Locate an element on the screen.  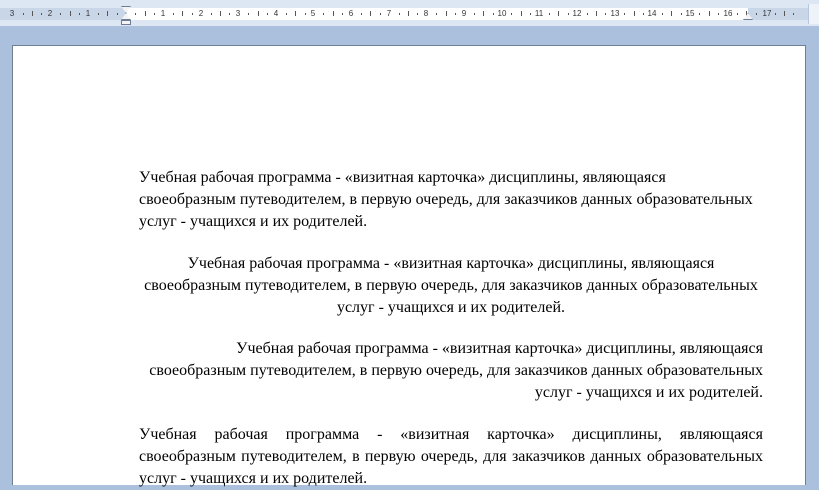
left-indent-marker is located at coordinates (126, 22).